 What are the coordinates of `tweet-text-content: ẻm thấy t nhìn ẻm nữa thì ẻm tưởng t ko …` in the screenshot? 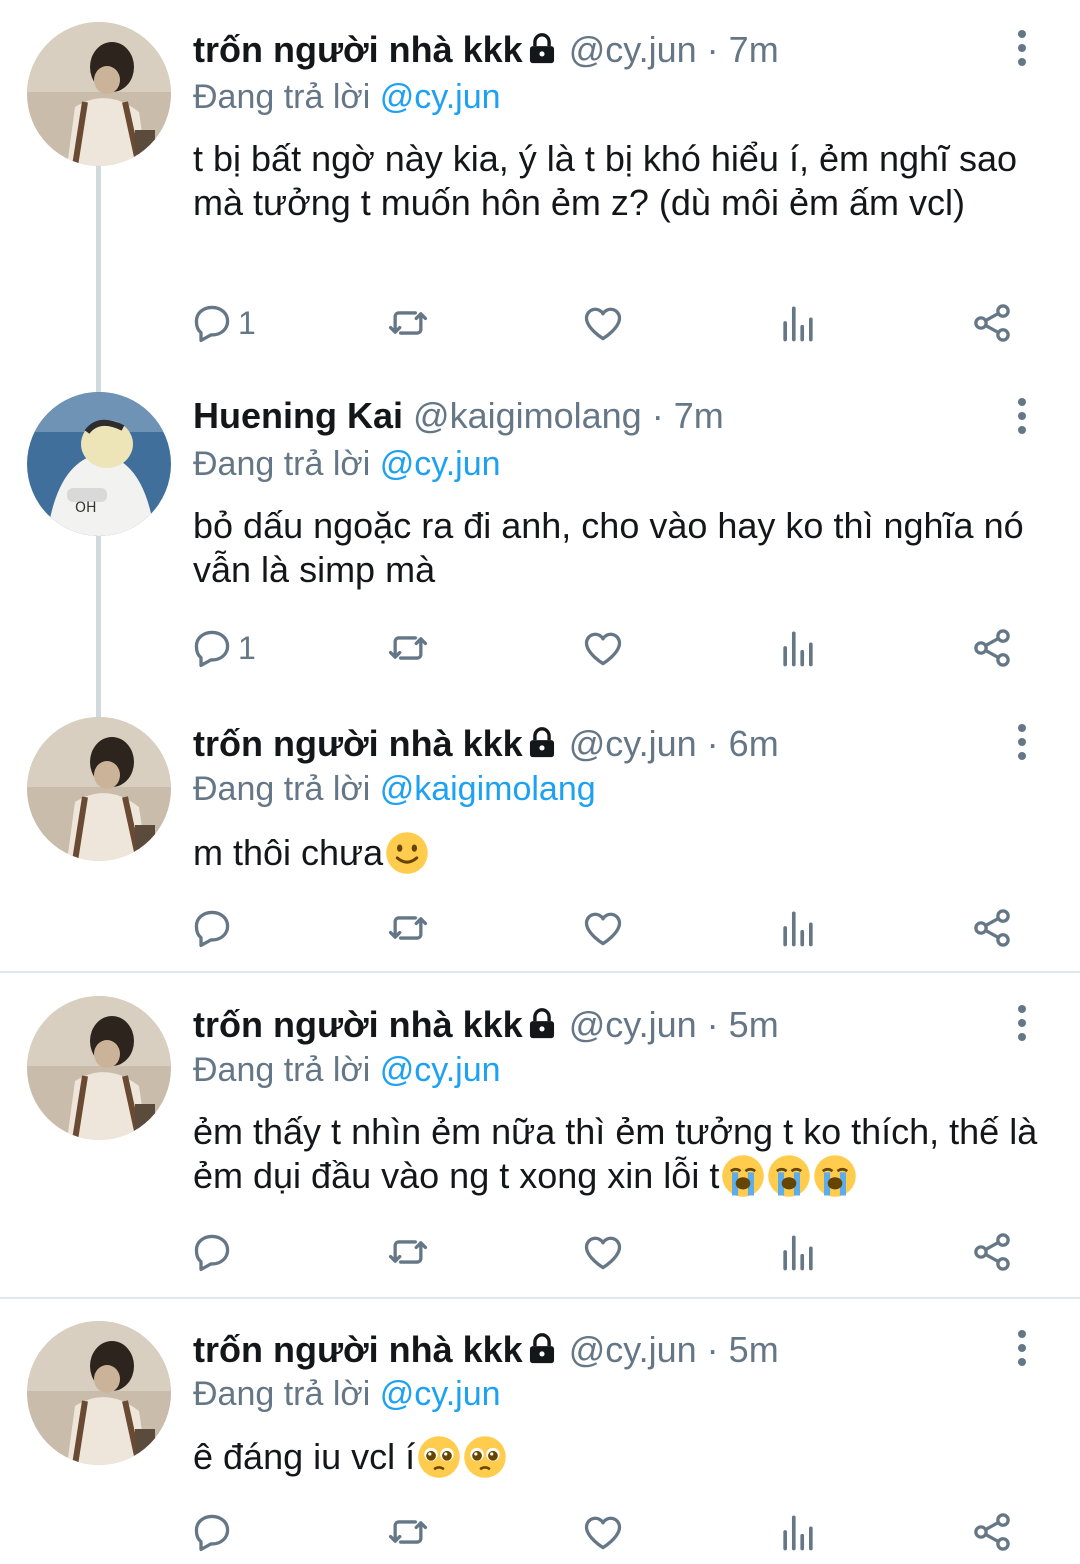 It's located at (615, 1153).